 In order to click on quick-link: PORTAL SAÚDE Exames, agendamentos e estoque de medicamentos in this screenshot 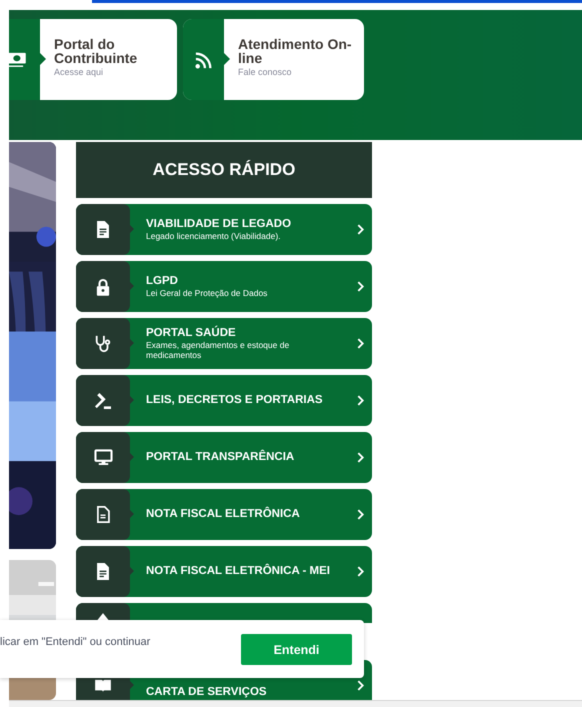, I will do `click(224, 343)`.